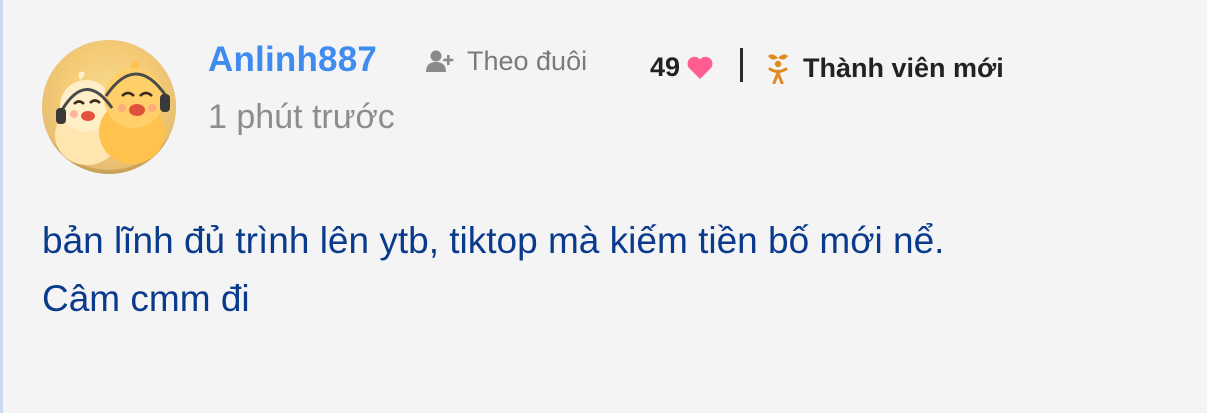  What do you see at coordinates (778, 69) in the screenshot?
I see `sprout-person-icon` at bounding box center [778, 69].